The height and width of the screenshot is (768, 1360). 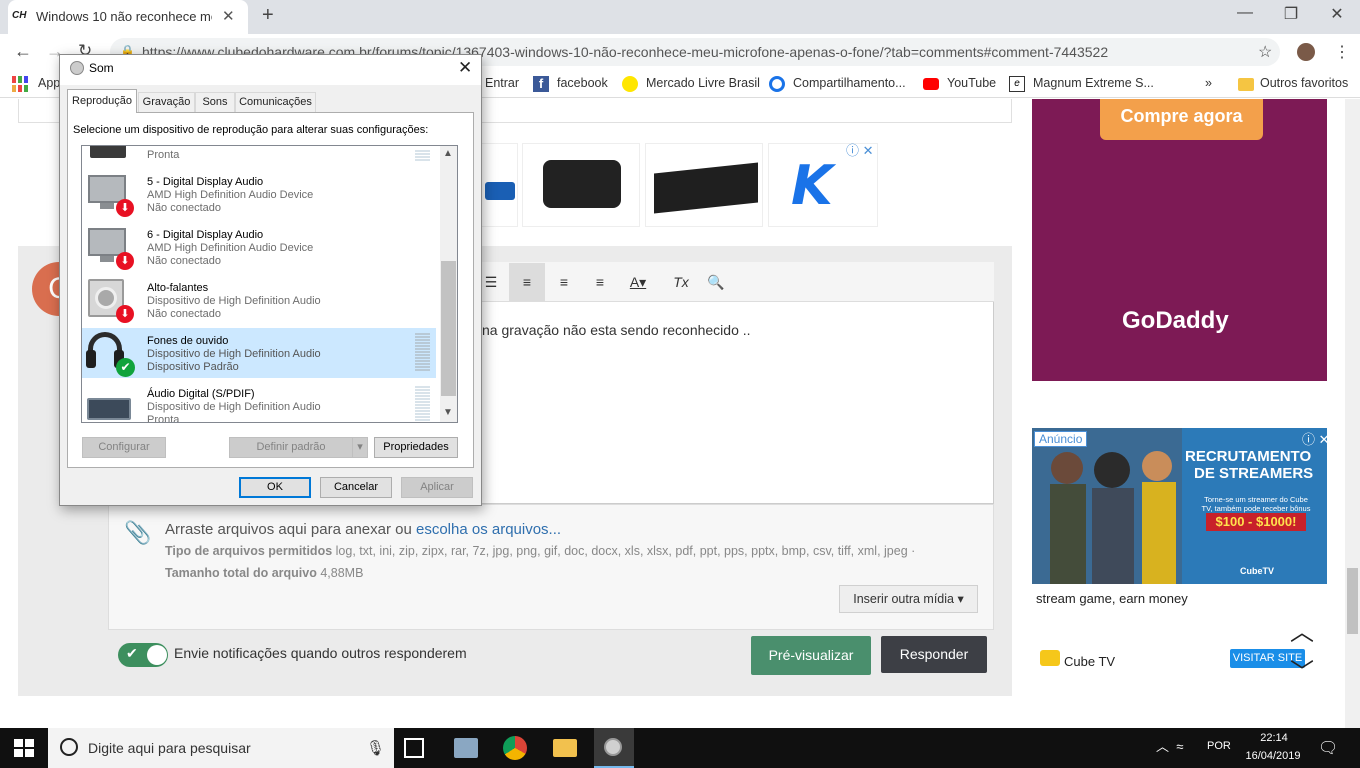 I want to click on tray-icons: ︿ ≈, so click(x=1169, y=745).